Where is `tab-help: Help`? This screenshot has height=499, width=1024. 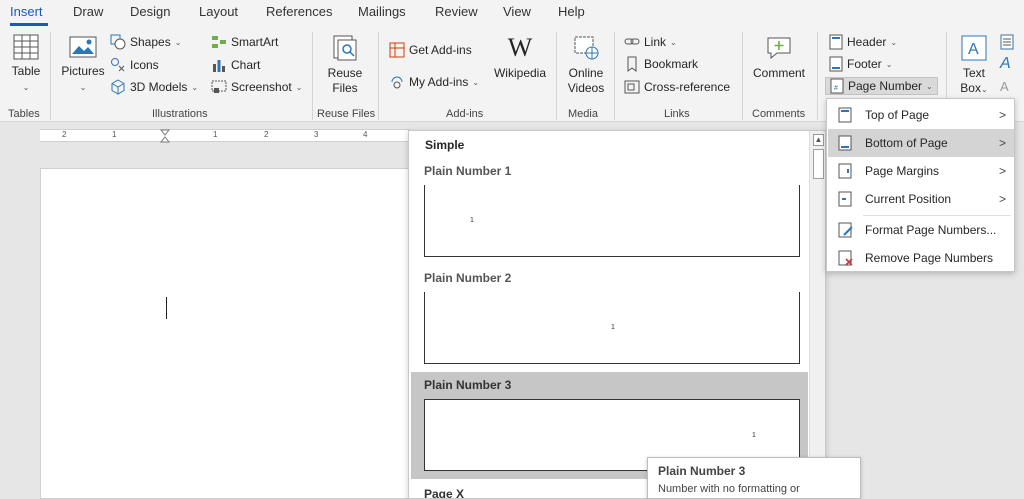 tab-help: Help is located at coordinates (571, 11).